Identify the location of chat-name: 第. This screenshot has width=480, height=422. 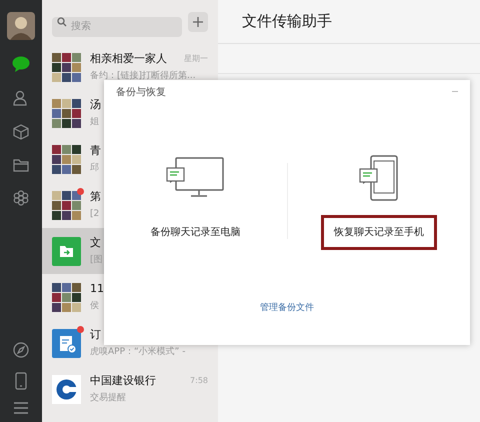
(95, 197).